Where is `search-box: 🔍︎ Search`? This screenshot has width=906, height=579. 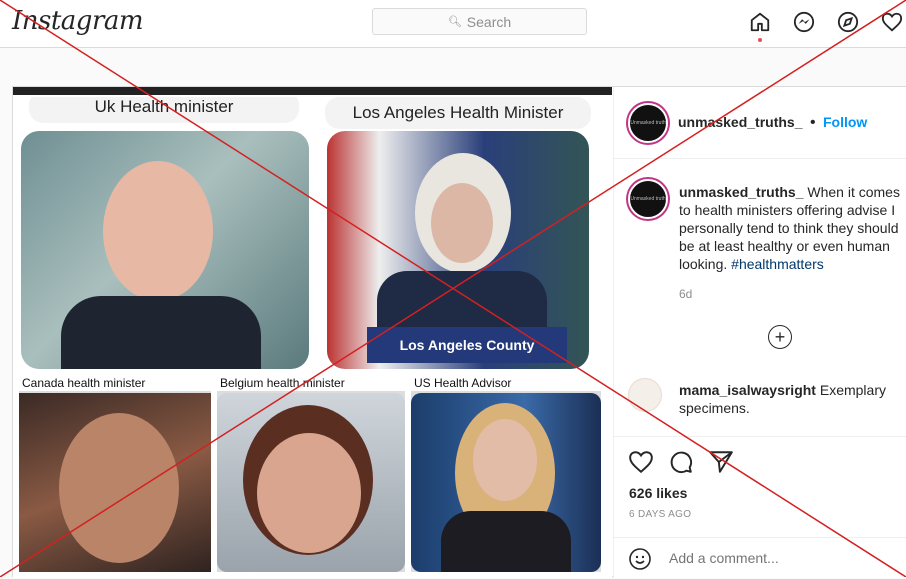
search-box: 🔍︎ Search is located at coordinates (479, 21).